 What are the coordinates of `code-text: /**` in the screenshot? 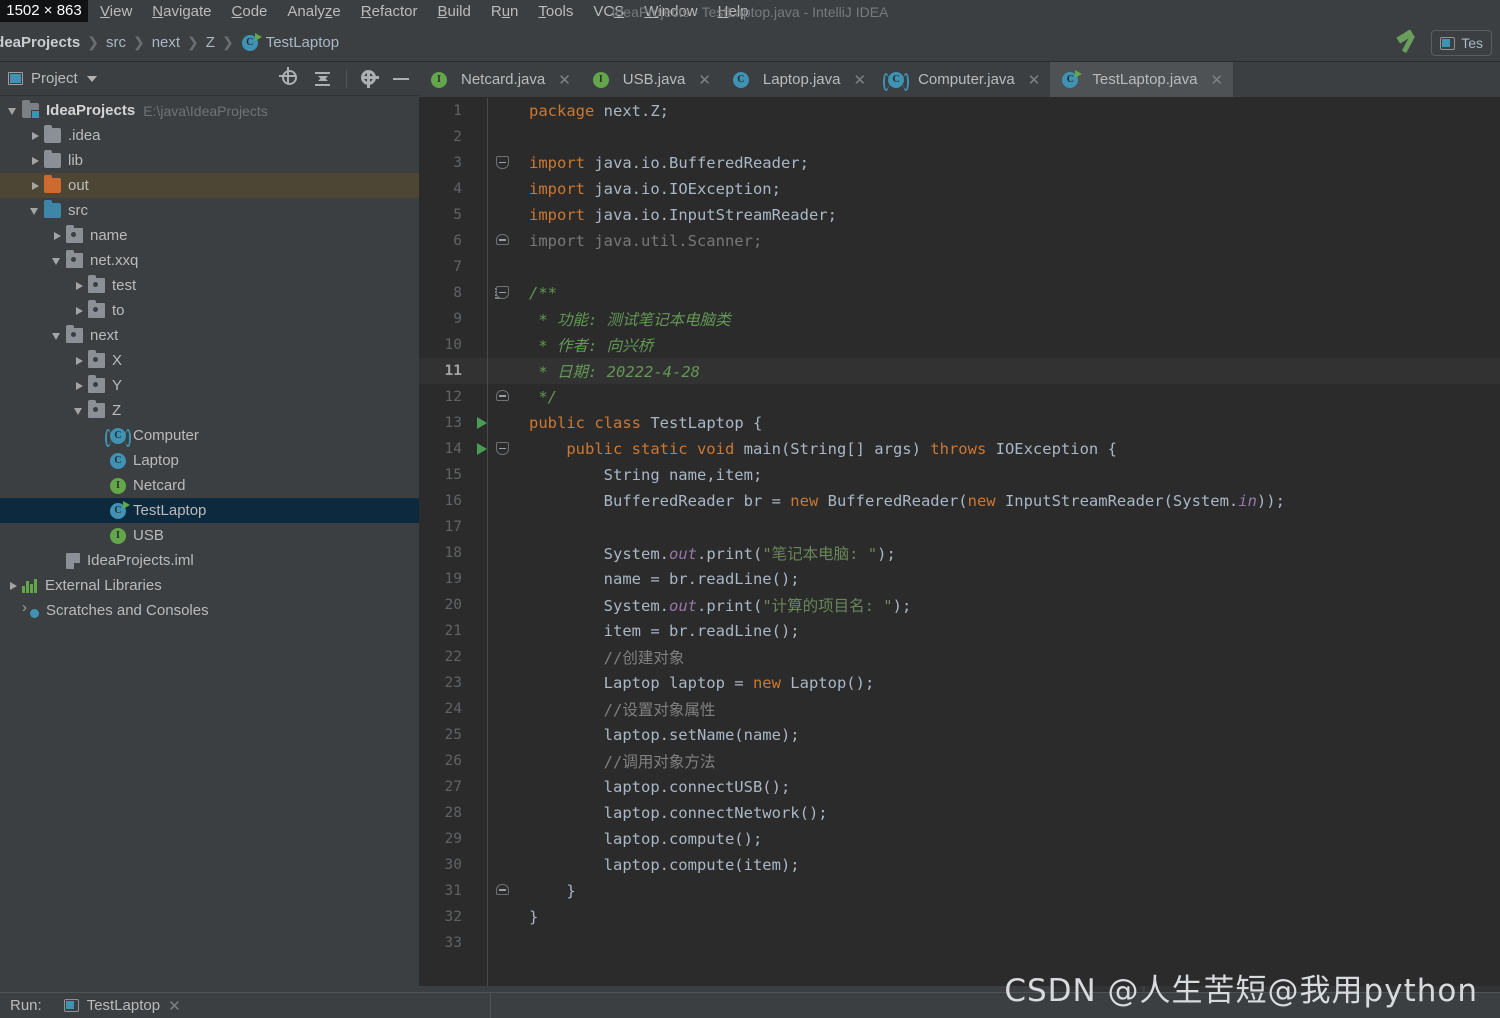 It's located at (1009, 293).